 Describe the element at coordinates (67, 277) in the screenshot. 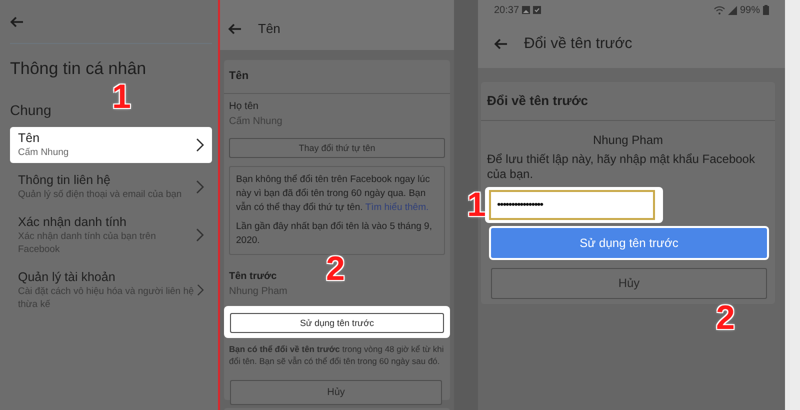

I see `item-title: Quản lý tài khoản` at that location.